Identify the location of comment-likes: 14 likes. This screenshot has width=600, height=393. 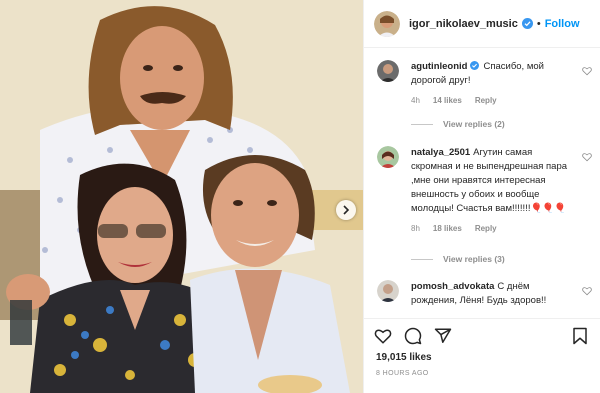
(447, 101).